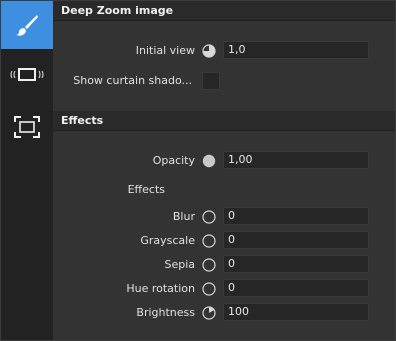  I want to click on brush-icon, so click(27, 25).